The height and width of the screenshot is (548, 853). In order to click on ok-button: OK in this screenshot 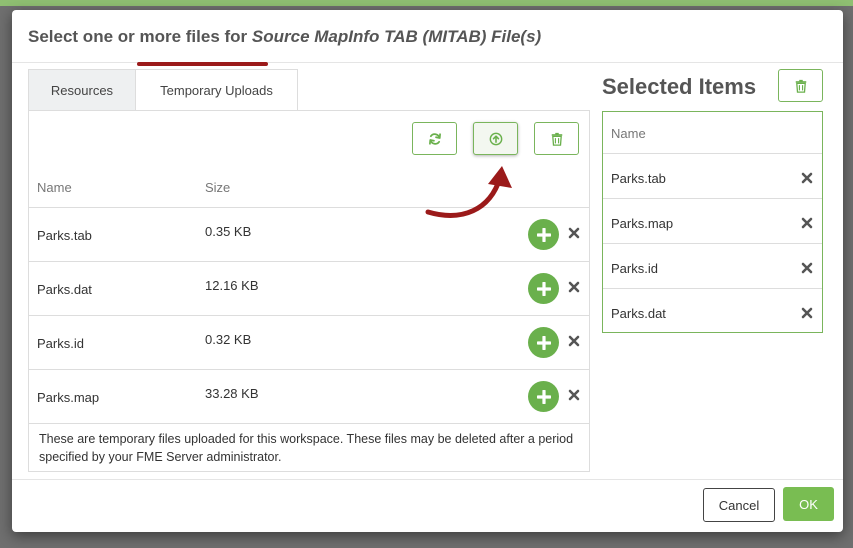, I will do `click(808, 504)`.